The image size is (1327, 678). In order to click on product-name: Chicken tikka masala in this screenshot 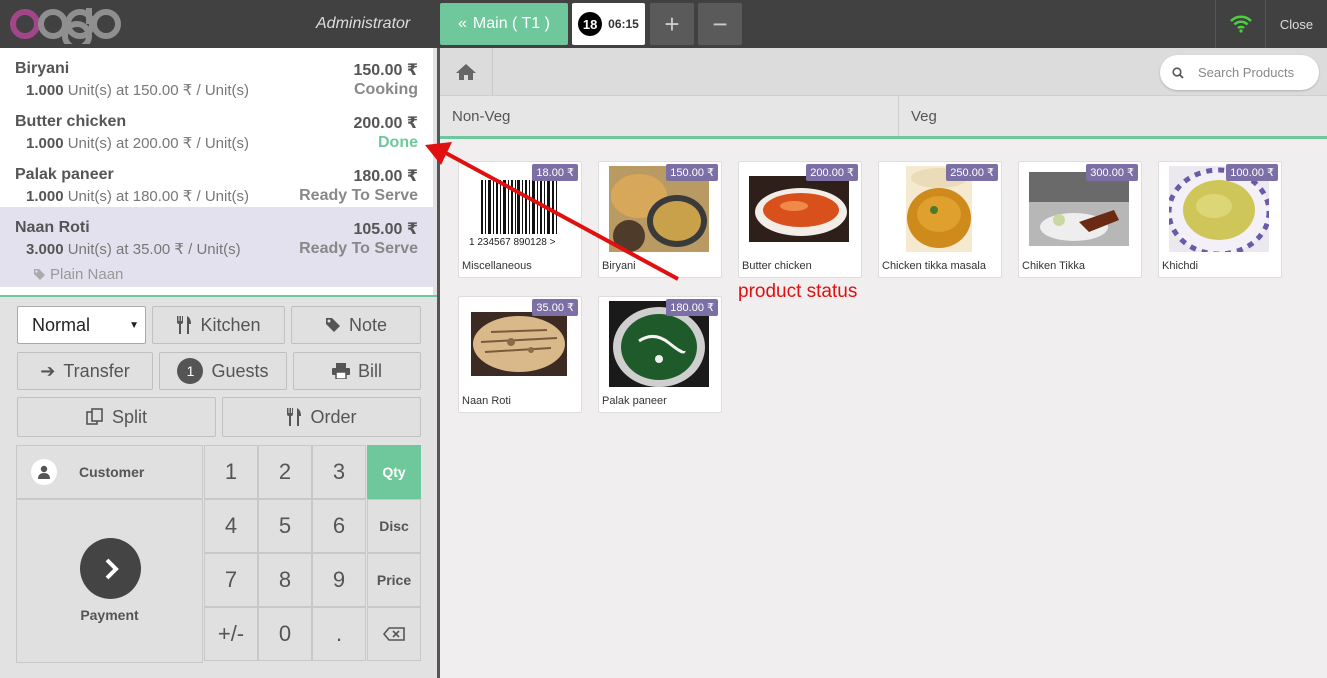, I will do `click(934, 266)`.